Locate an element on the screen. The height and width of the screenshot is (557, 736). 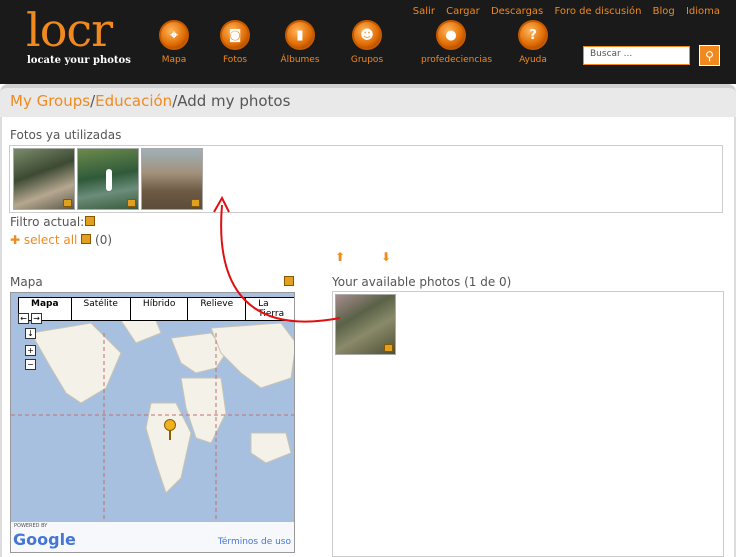
camera-icon: ◙ is located at coordinates (235, 35).